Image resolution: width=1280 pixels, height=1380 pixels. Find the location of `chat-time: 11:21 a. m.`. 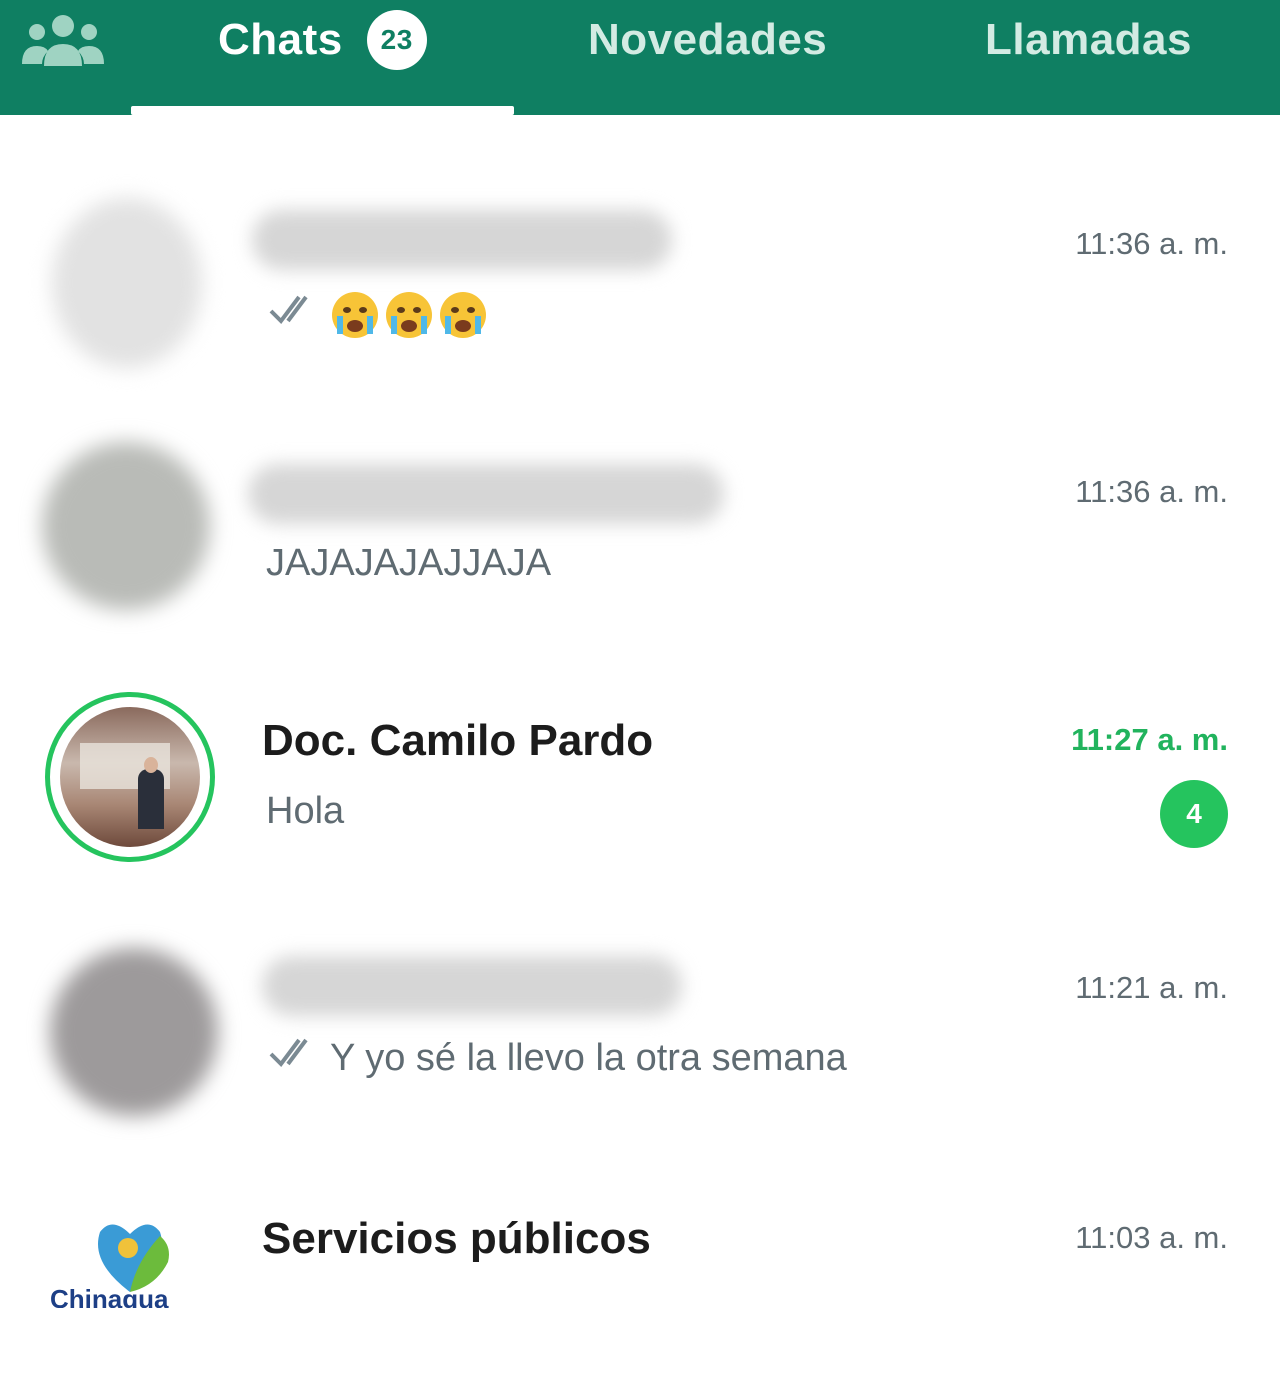

chat-time: 11:21 a. m. is located at coordinates (1151, 987).